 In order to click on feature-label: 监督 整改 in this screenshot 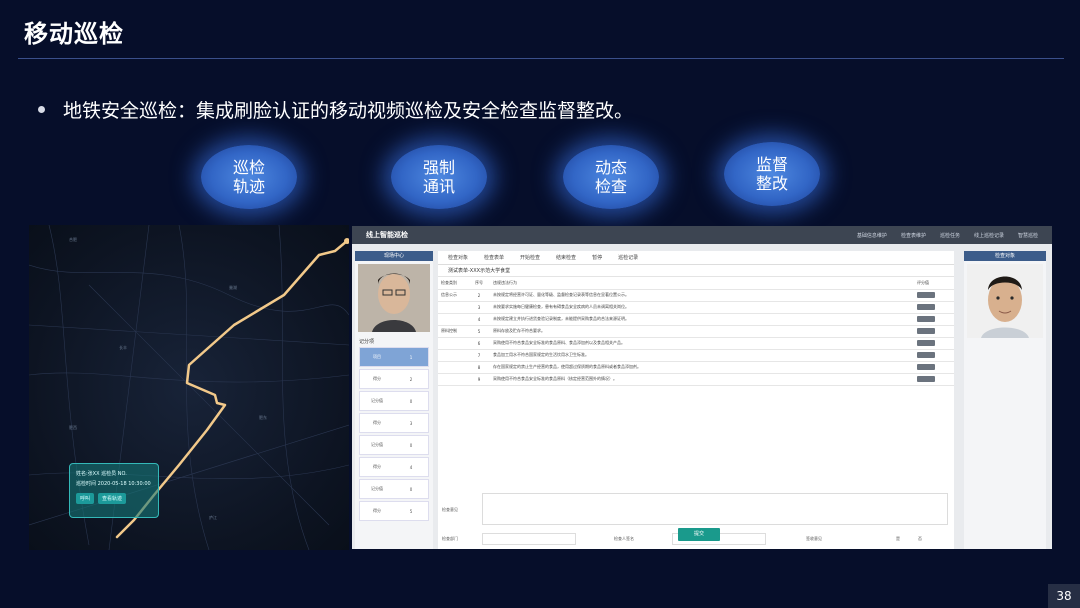, I will do `click(771, 174)`.